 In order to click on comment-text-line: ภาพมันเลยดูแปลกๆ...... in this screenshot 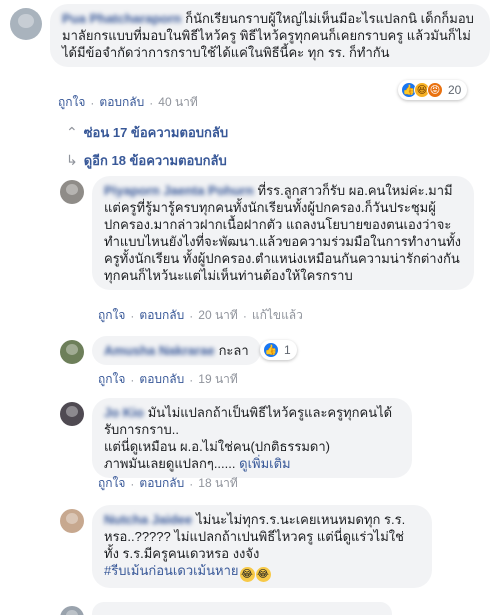, I will do `click(170, 463)`.